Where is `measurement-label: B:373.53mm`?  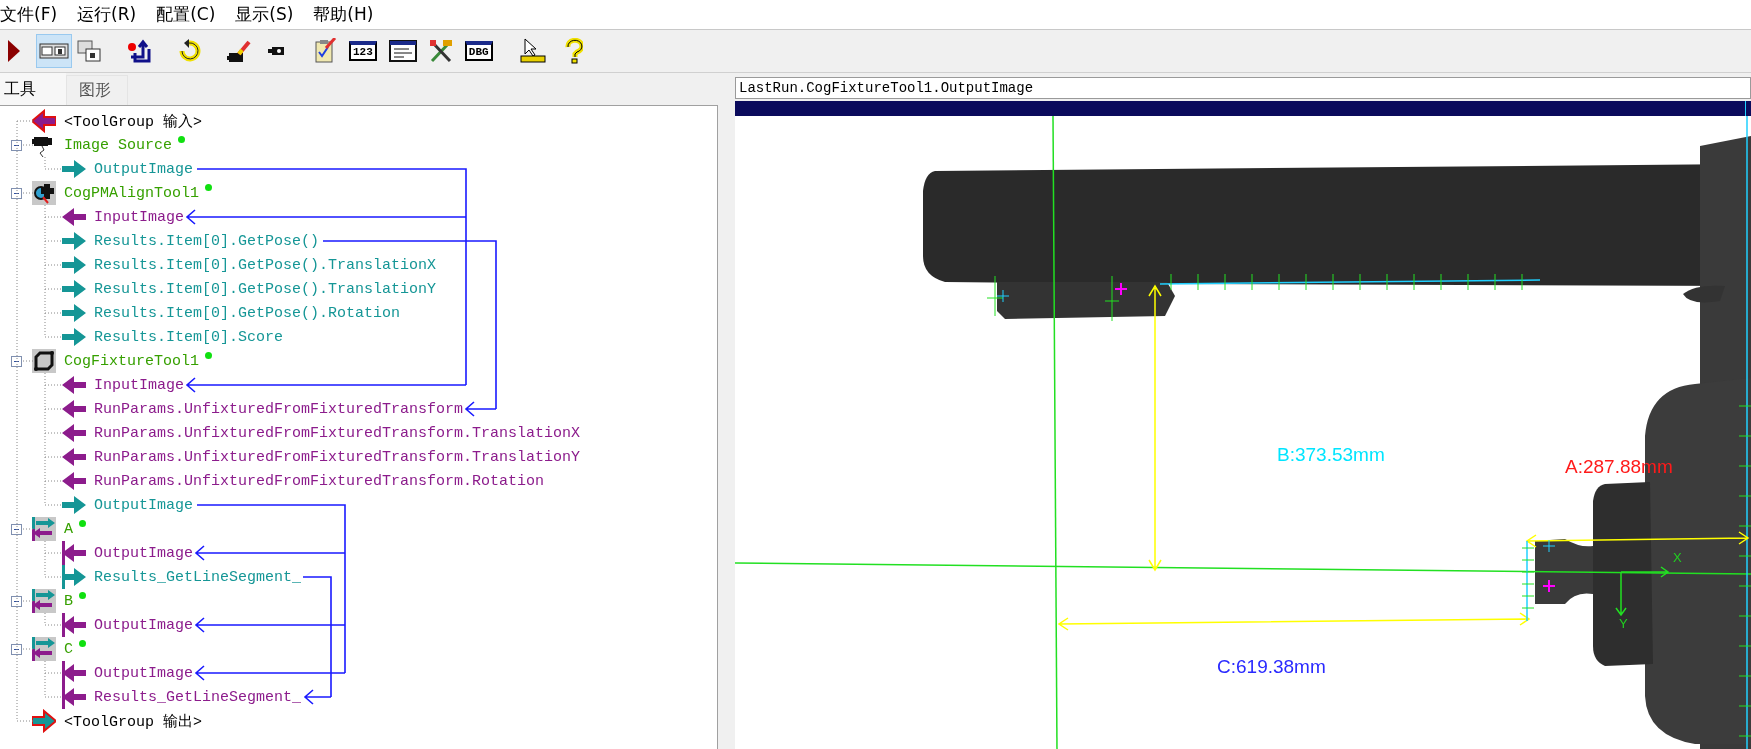
measurement-label: B:373.53mm is located at coordinates (1331, 455).